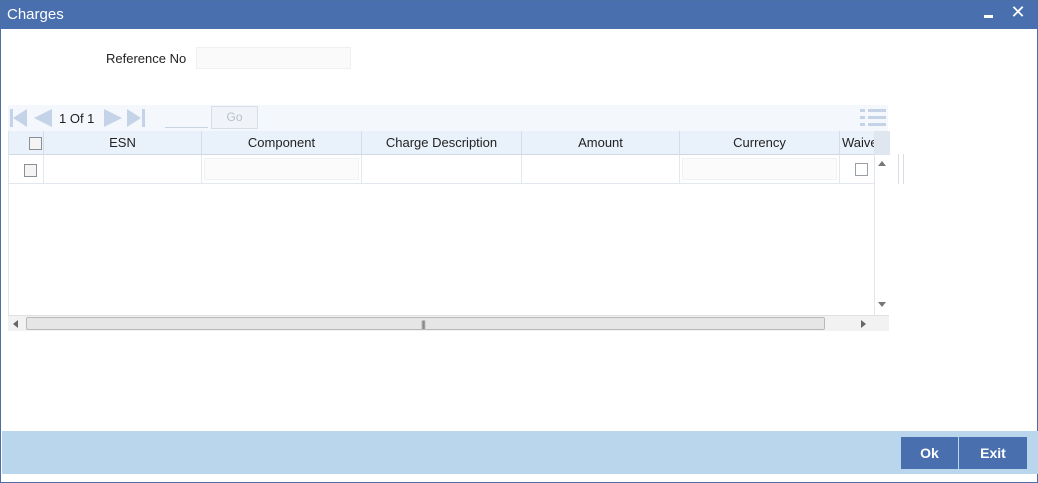  Describe the element at coordinates (857, 143) in the screenshot. I see `column-header-waive: Waive` at that location.